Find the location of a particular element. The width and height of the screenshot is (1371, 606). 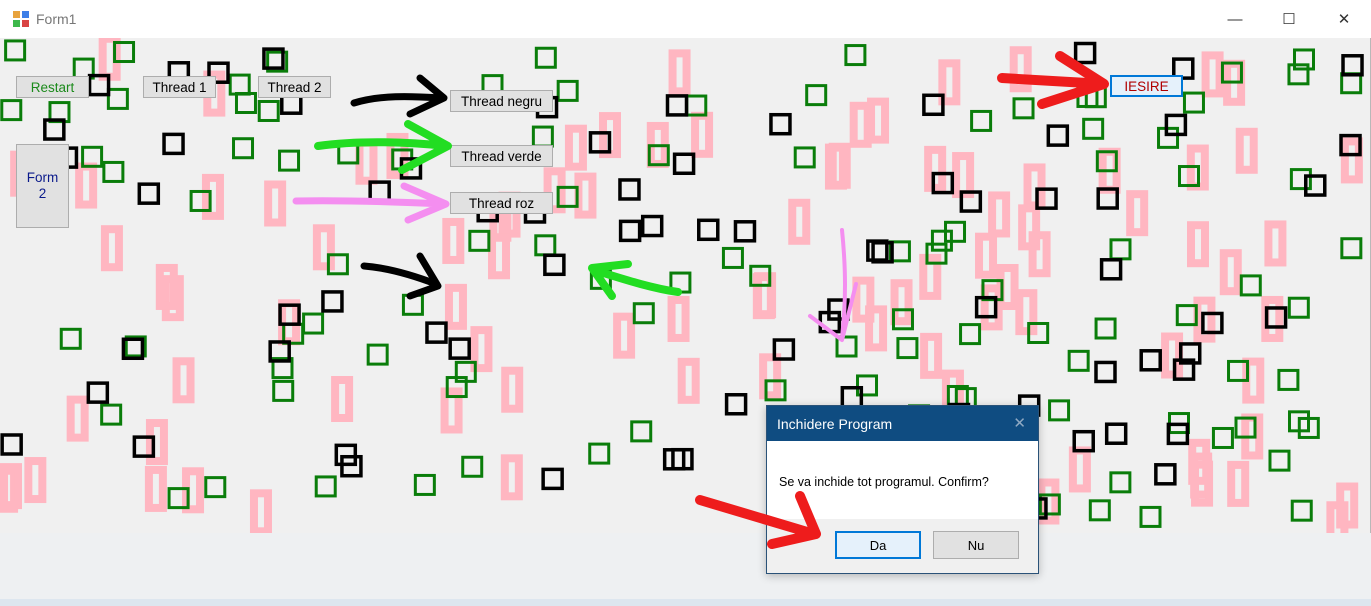

thread-roz-button: Thread roz is located at coordinates (501, 203).